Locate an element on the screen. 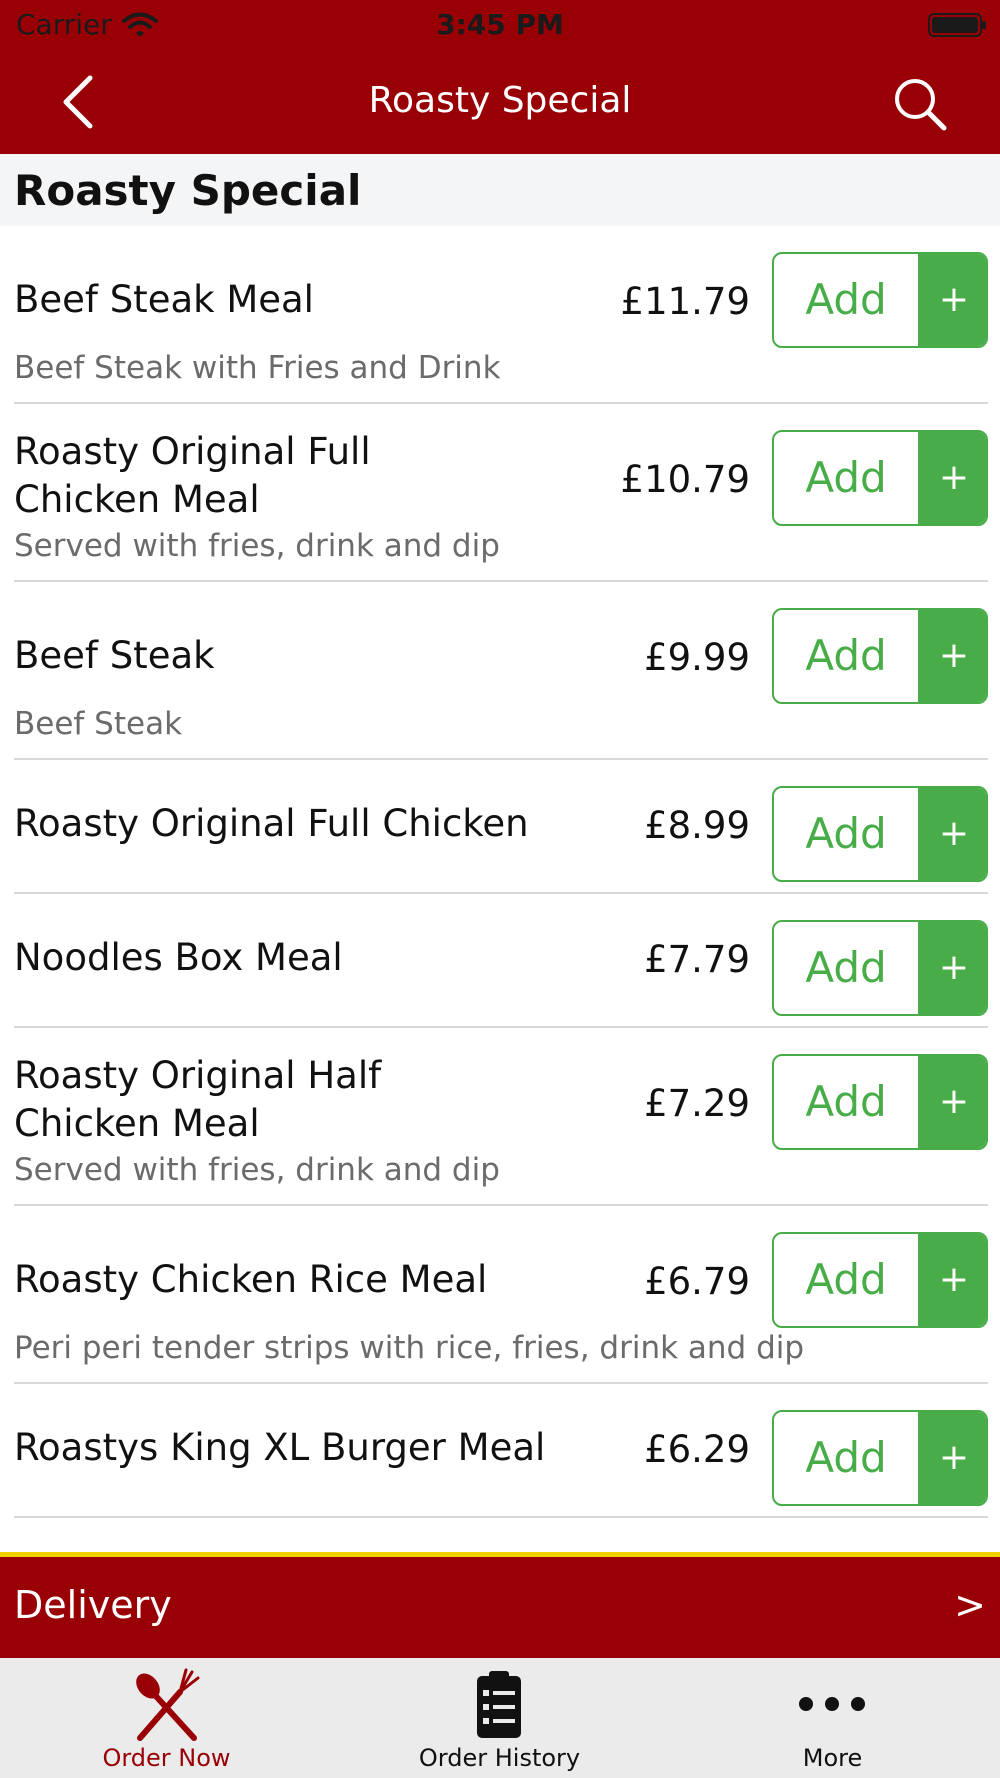  chevron-right-icon: > is located at coordinates (970, 1605).